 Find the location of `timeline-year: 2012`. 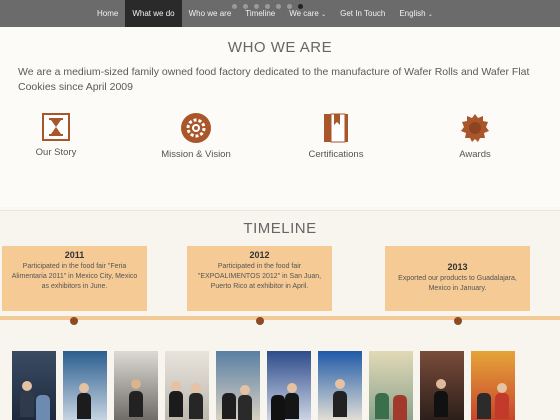

timeline-year: 2012 is located at coordinates (259, 255).